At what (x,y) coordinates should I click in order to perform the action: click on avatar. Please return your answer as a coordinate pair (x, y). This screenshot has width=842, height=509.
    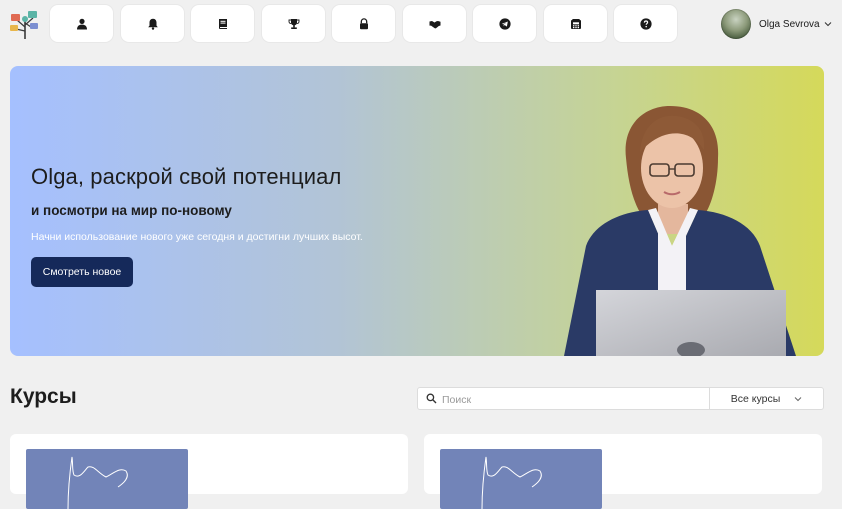
    Looking at the image, I should click on (736, 24).